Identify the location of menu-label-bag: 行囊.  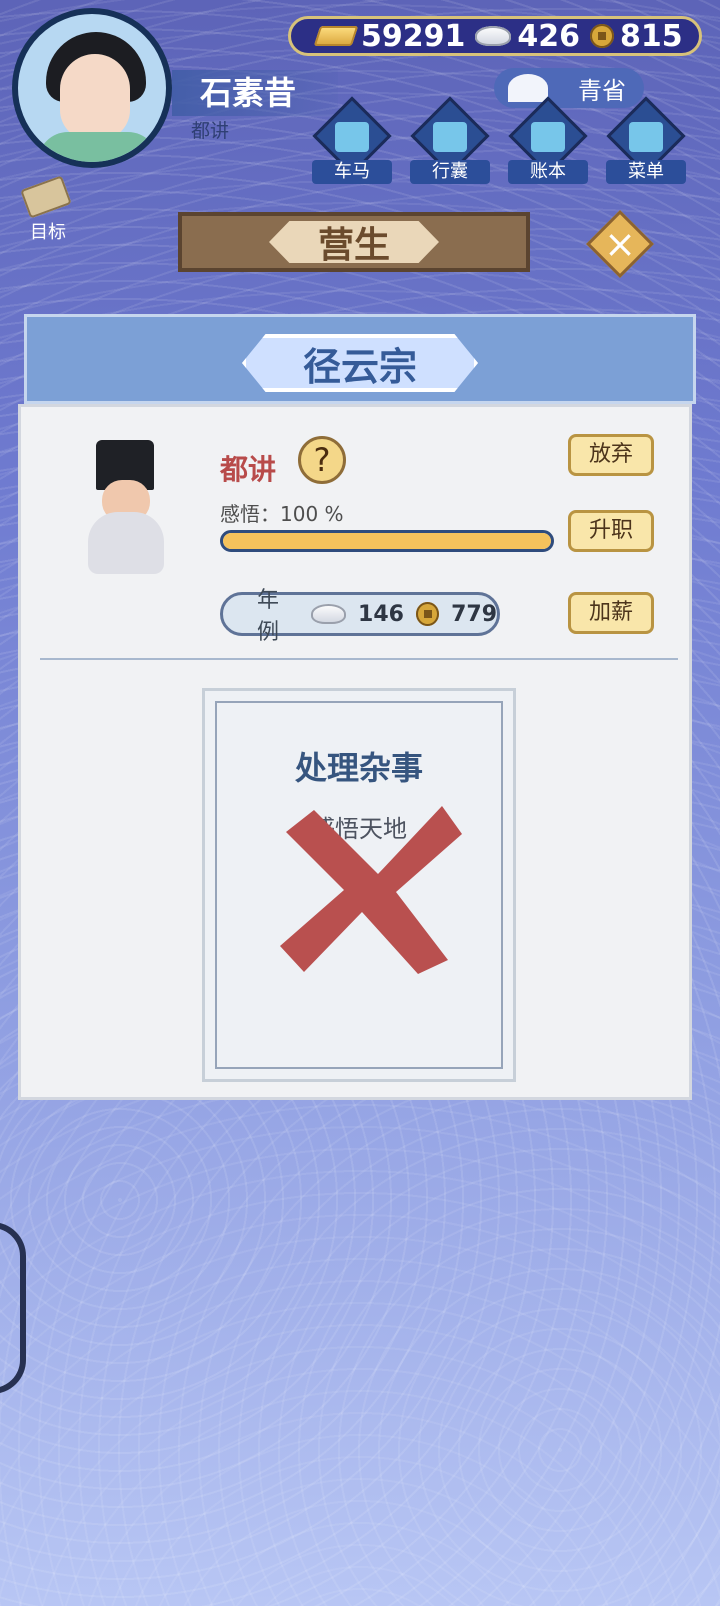
(450, 172).